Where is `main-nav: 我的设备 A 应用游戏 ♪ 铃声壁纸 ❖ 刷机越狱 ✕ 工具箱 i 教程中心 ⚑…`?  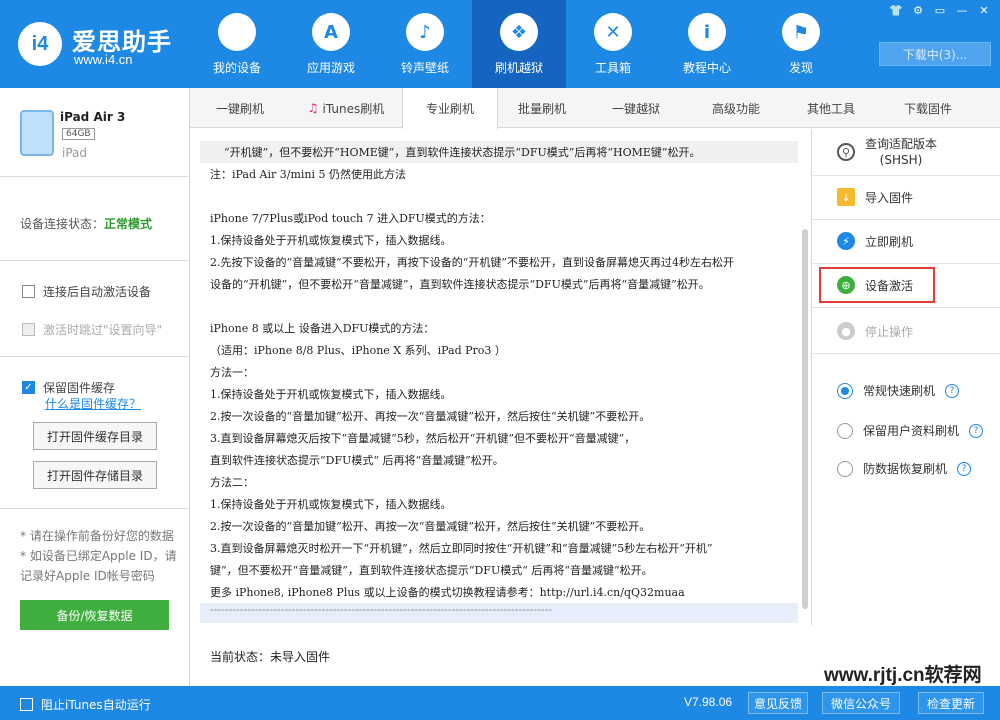
main-nav: 我的设备 A 应用游戏 ♪ 铃声壁纸 ❖ 刷机越狱 ✕ 工具箱 i 教程中心 ⚑… is located at coordinates (519, 44).